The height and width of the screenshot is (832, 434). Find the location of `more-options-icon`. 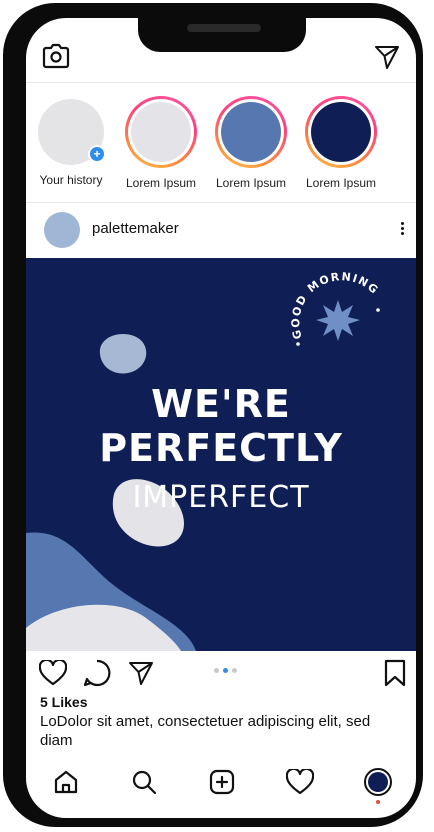

more-options-icon is located at coordinates (402, 231).